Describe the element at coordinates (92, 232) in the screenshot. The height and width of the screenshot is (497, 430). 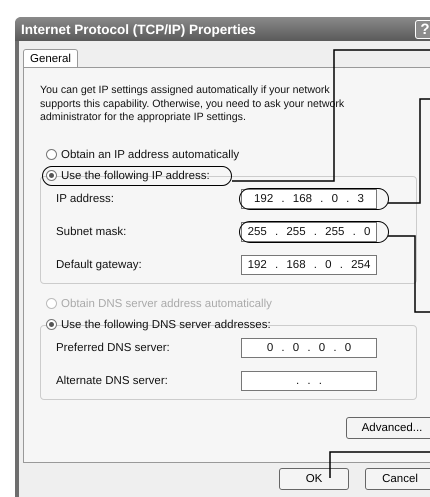
I see `field-label: Subnet mask:` at that location.